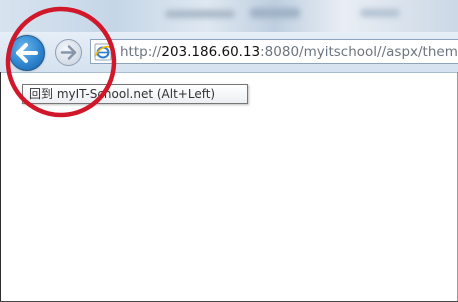 This screenshot has width=458, height=302. I want to click on window-left-edge, so click(0, 187).